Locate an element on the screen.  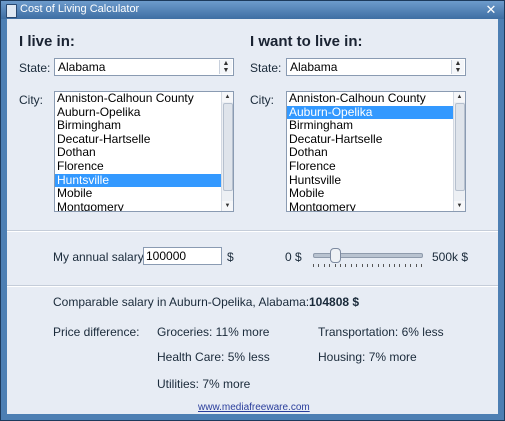
left-state-label: State: is located at coordinates (35, 68).